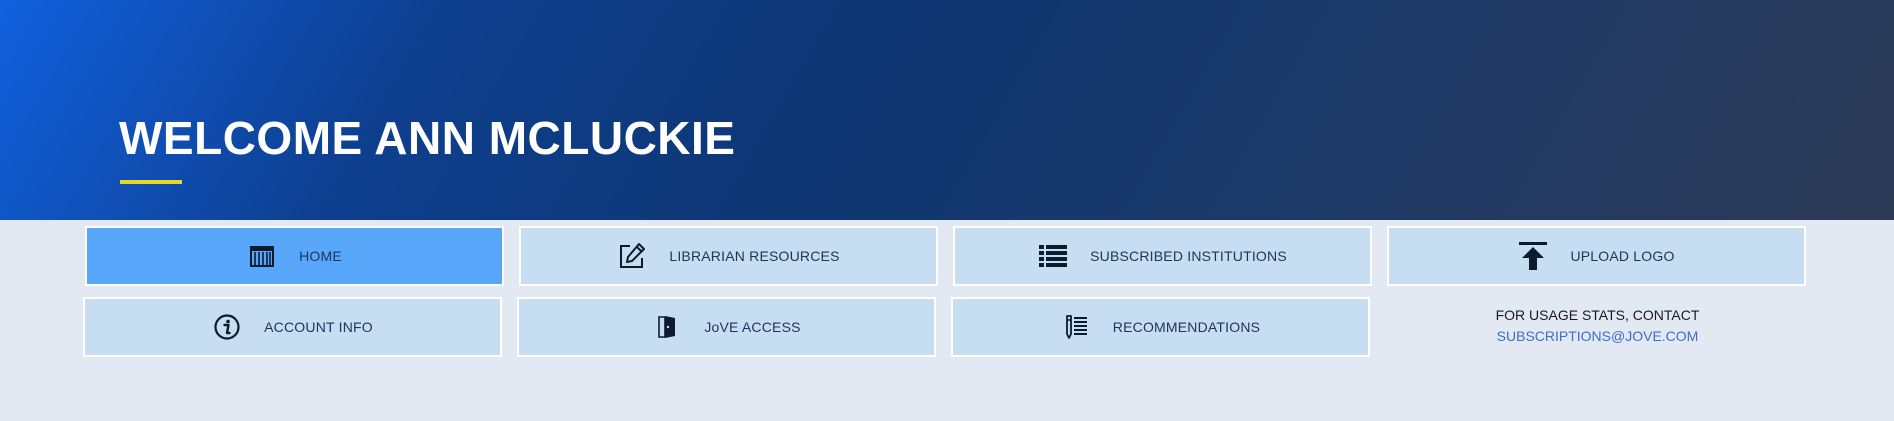  What do you see at coordinates (294, 256) in the screenshot?
I see `nav-button-home: HOME` at bounding box center [294, 256].